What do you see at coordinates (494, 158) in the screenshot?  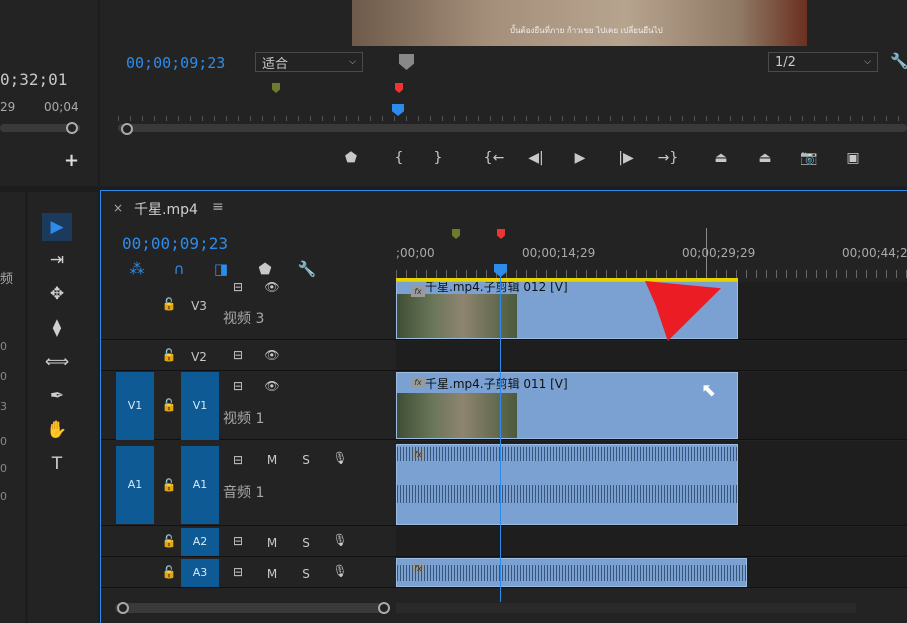 I see `go-to-in-button: {←` at bounding box center [494, 158].